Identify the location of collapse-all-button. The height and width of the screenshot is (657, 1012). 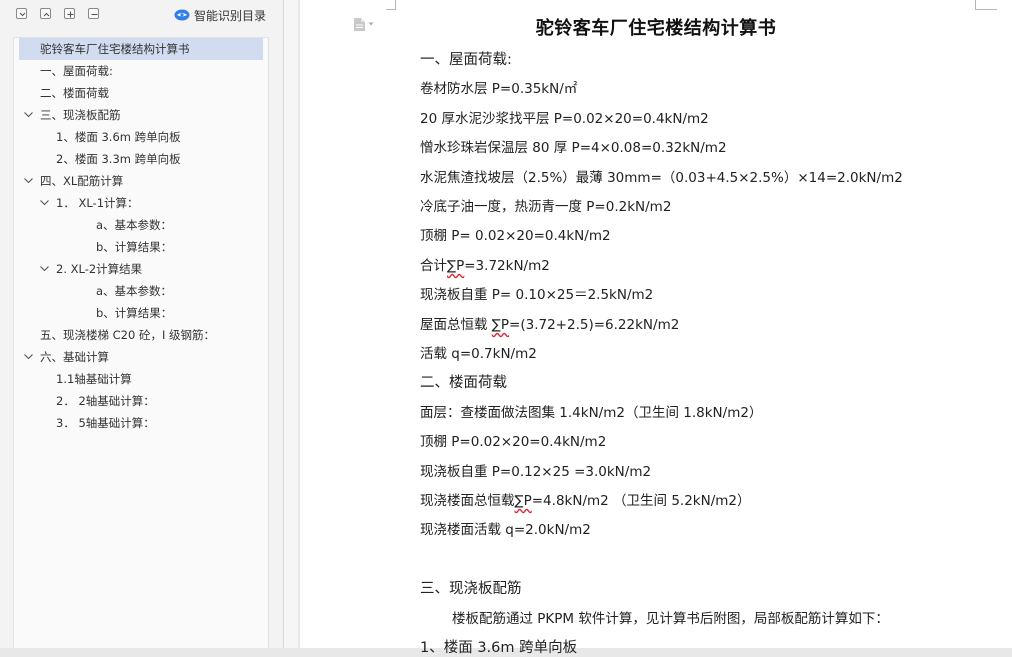
(21, 13).